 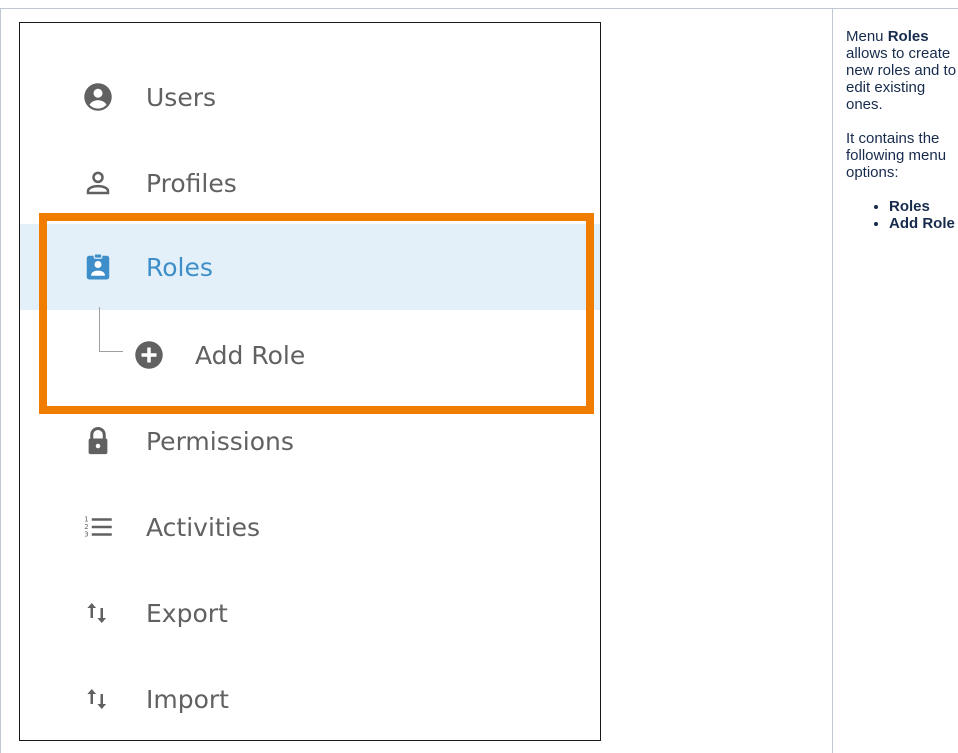 What do you see at coordinates (479, 8) in the screenshot?
I see `table-border-top` at bounding box center [479, 8].